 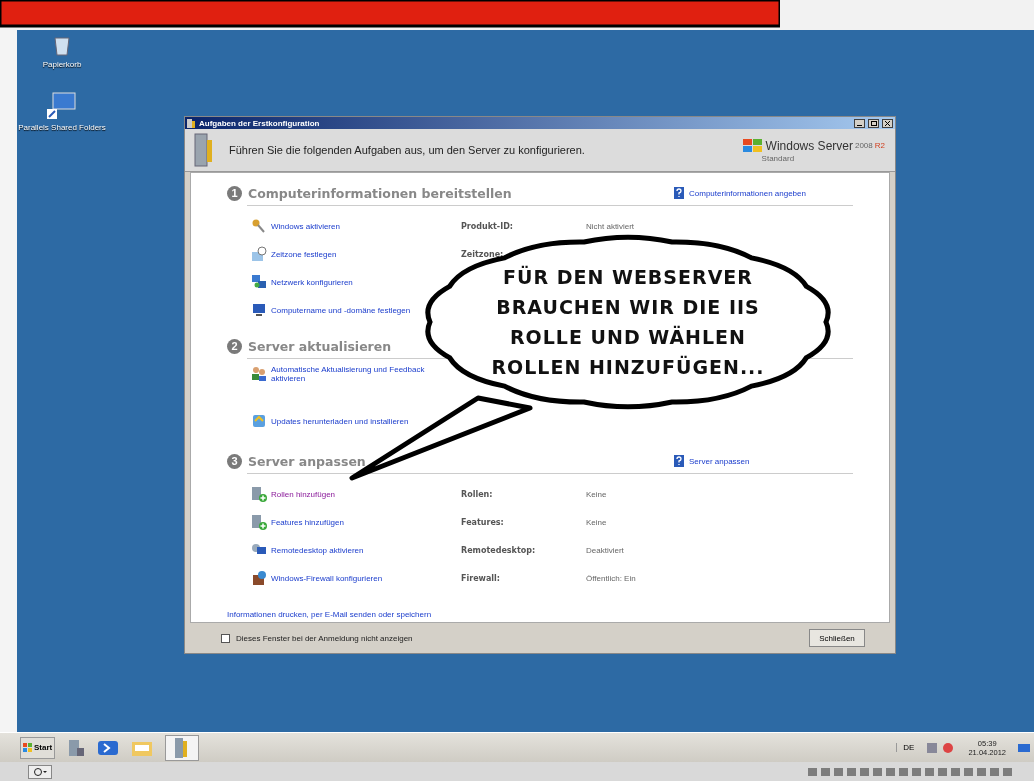 What do you see at coordinates (304, 254) in the screenshot?
I see `task-link: Zeitzone festlegen` at bounding box center [304, 254].